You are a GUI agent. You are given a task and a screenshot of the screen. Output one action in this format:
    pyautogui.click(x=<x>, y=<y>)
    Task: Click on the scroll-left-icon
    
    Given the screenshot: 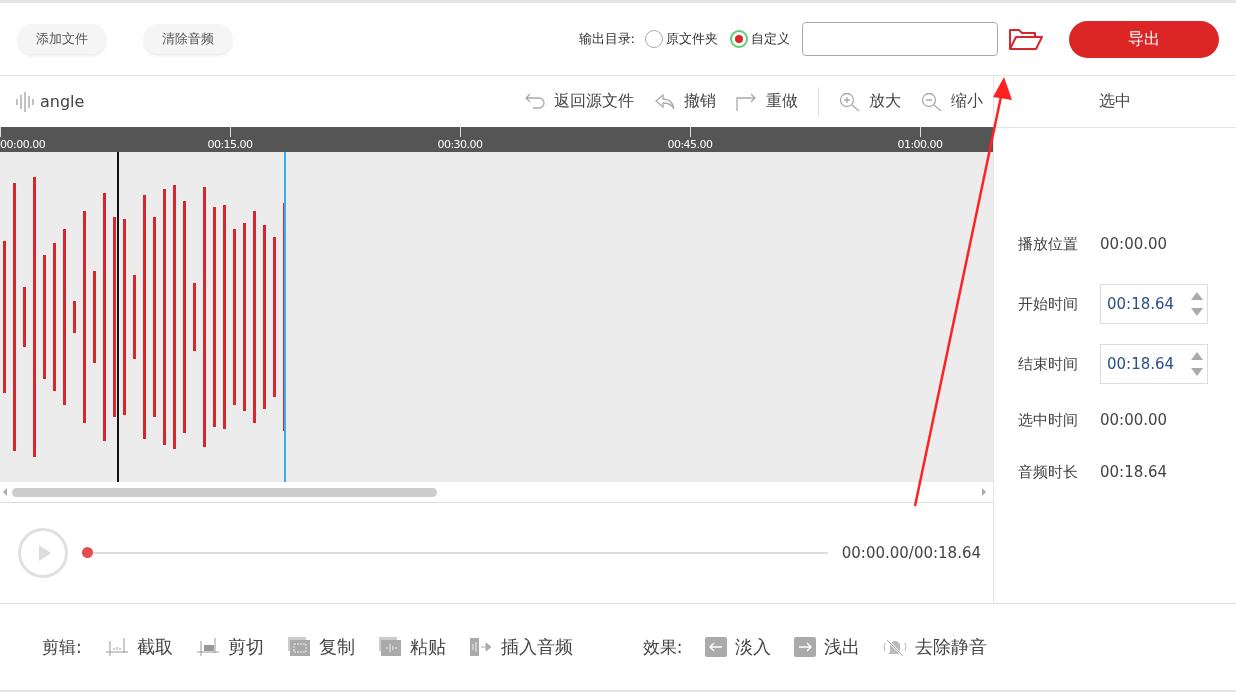 What is the action you would take?
    pyautogui.click(x=5, y=492)
    